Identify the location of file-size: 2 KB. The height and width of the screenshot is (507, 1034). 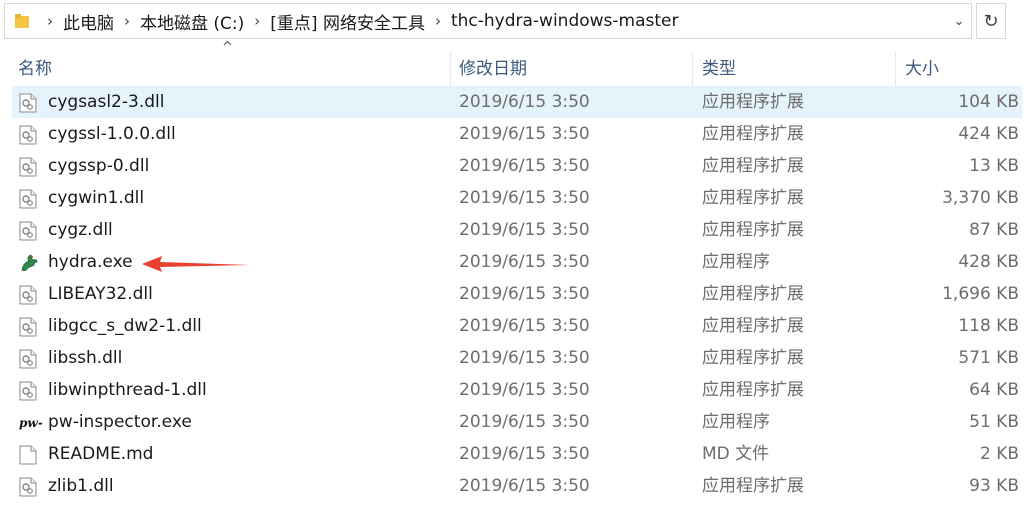
(999, 454).